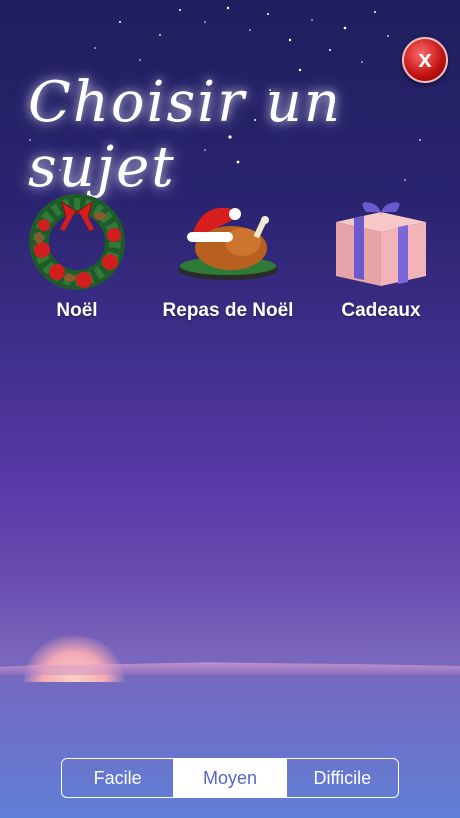 Image resolution: width=460 pixels, height=818 pixels. I want to click on subject-cadeaux: Cadeaux, so click(381, 256).